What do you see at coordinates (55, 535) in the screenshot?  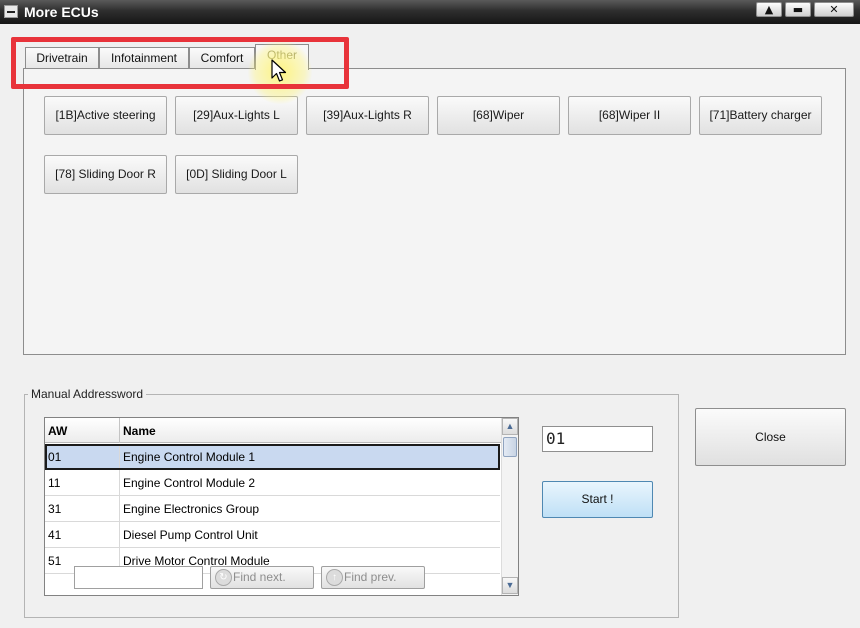 I see `row-aw: 41` at bounding box center [55, 535].